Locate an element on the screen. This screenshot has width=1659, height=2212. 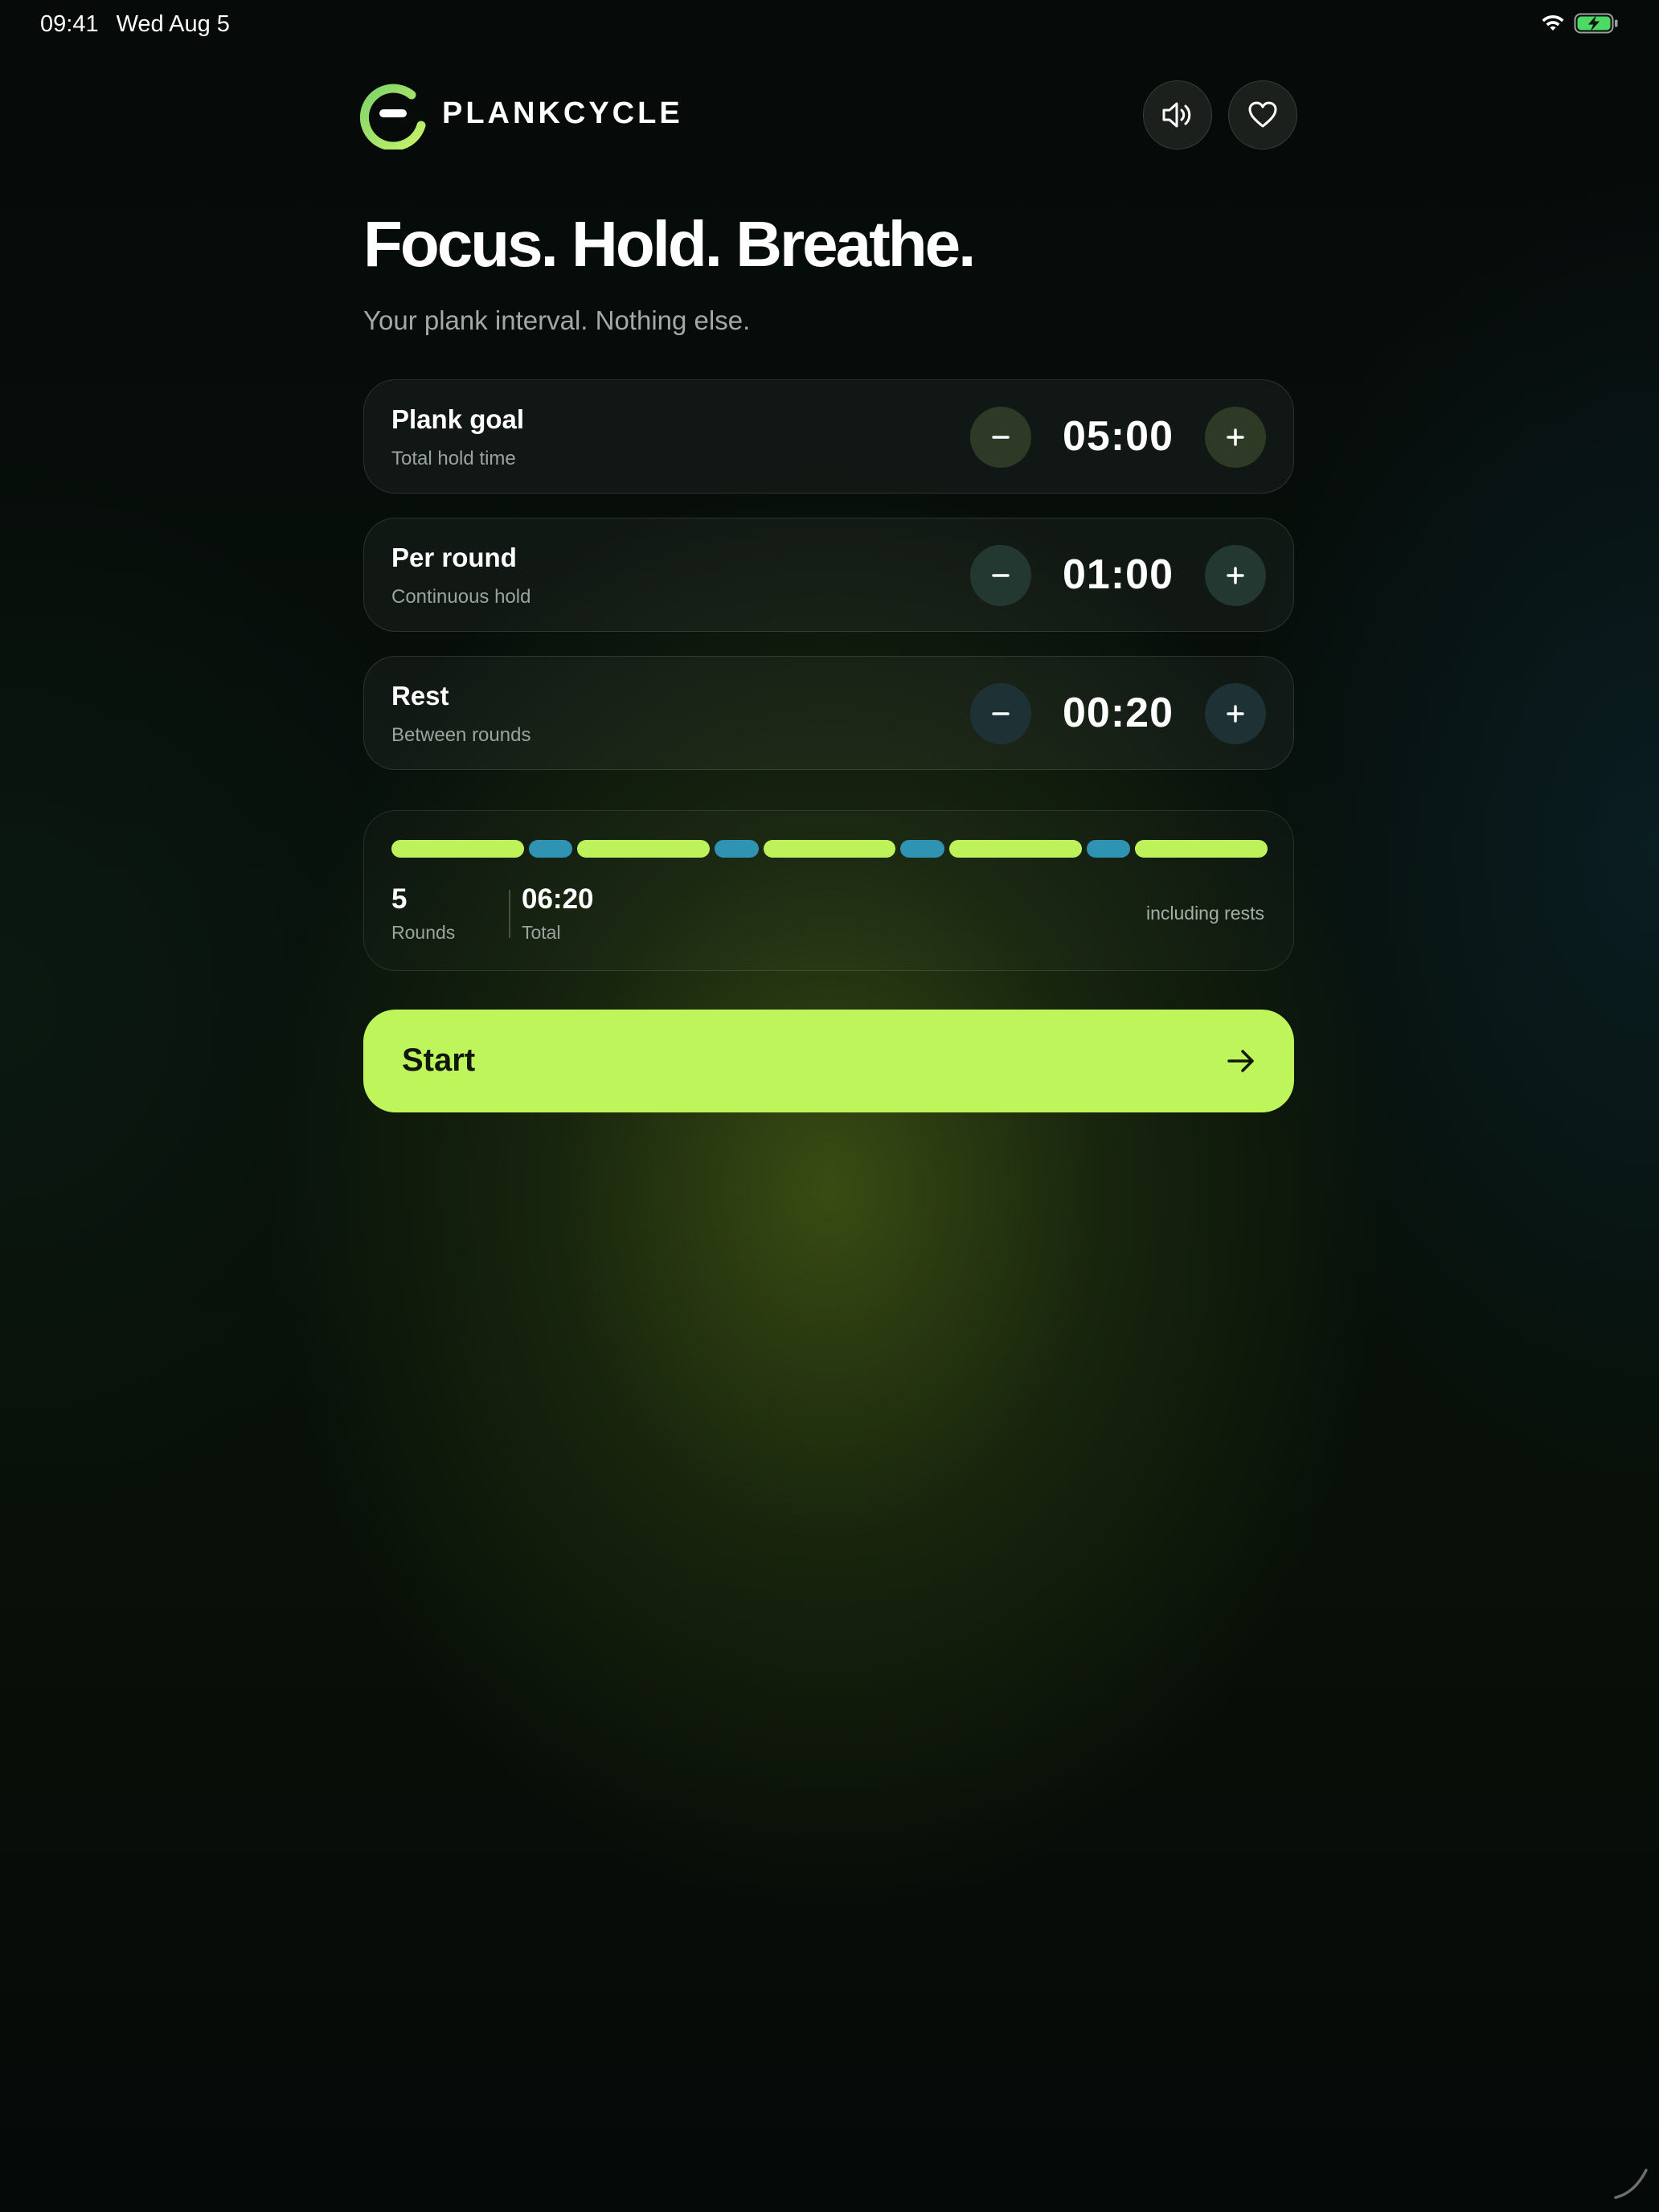
status-left: 09:41 Wed Aug 5 is located at coordinates (135, 24).